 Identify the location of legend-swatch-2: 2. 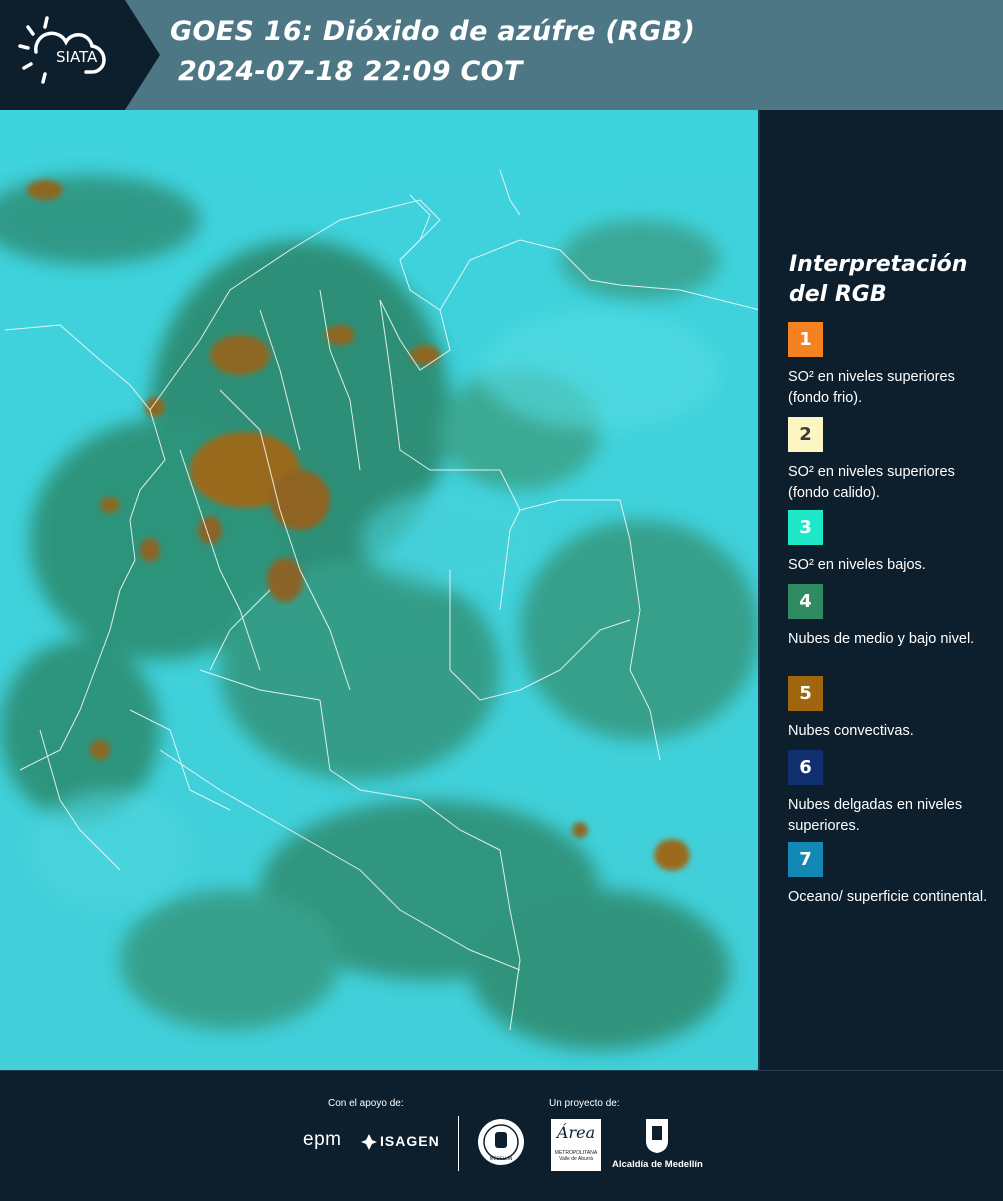
(805, 434).